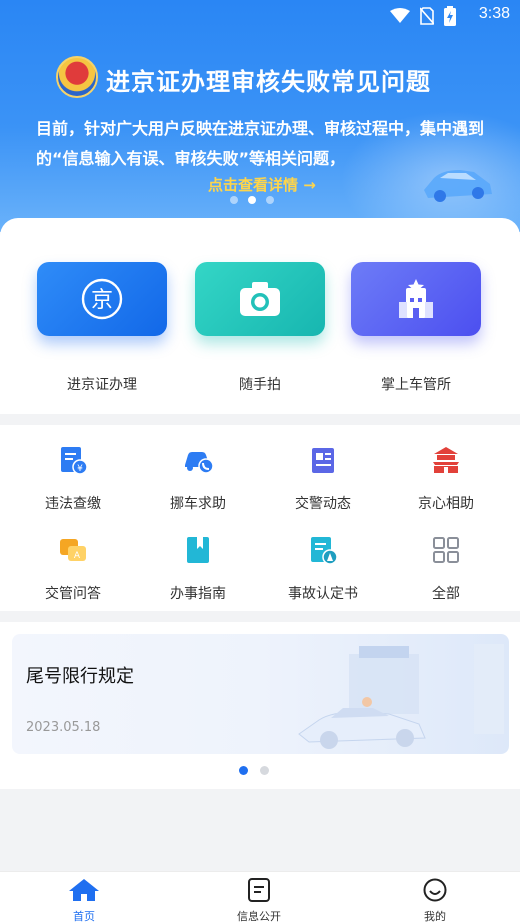 This screenshot has width=520, height=924. What do you see at coordinates (262, 184) in the screenshot?
I see `banner-detail-link: 点击查看详情 →` at bounding box center [262, 184].